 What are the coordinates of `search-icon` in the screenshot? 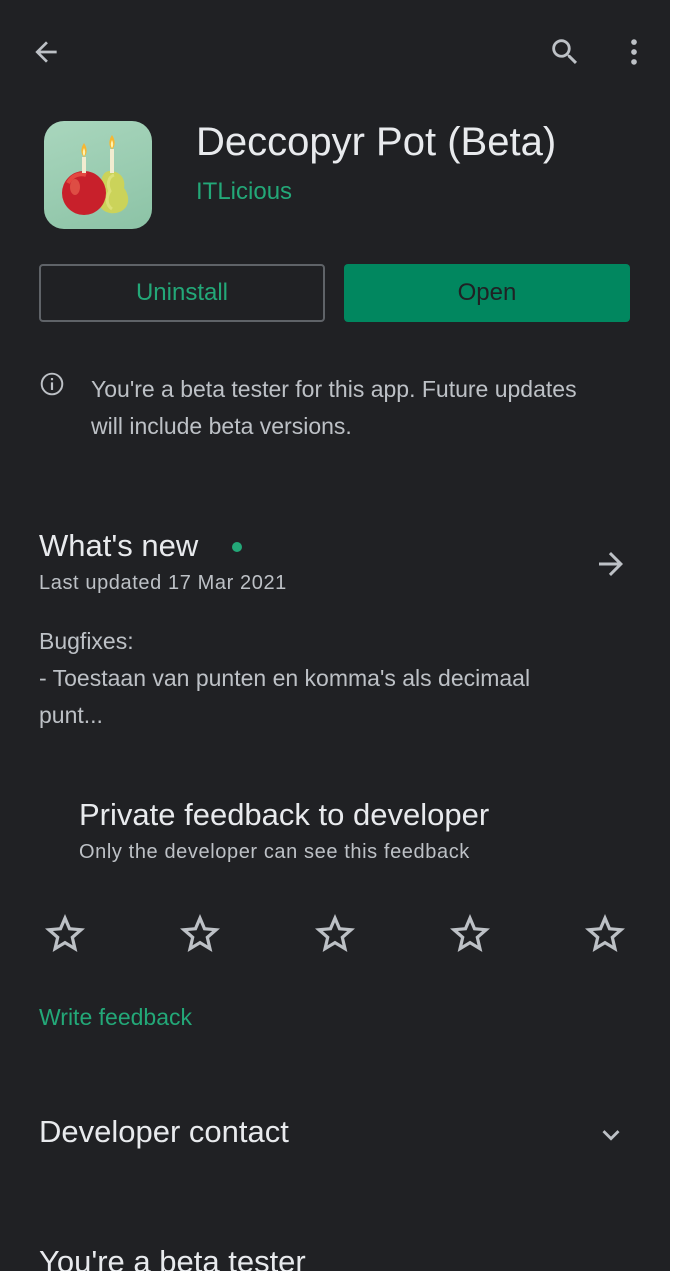 It's located at (565, 52).